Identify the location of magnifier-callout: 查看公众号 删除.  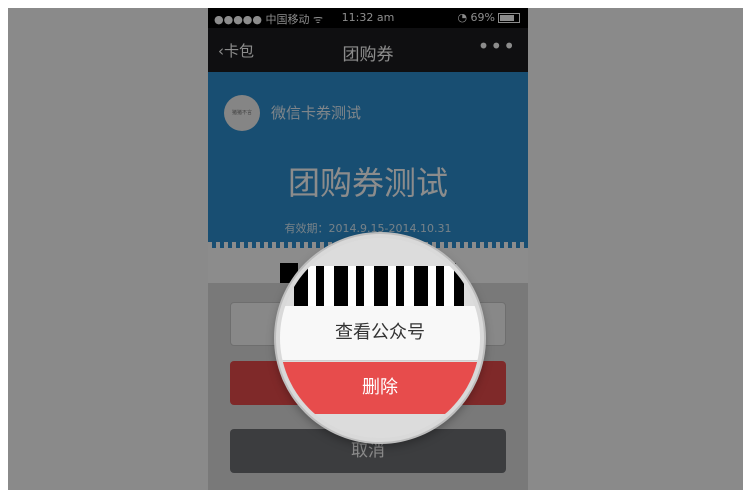
(380, 338).